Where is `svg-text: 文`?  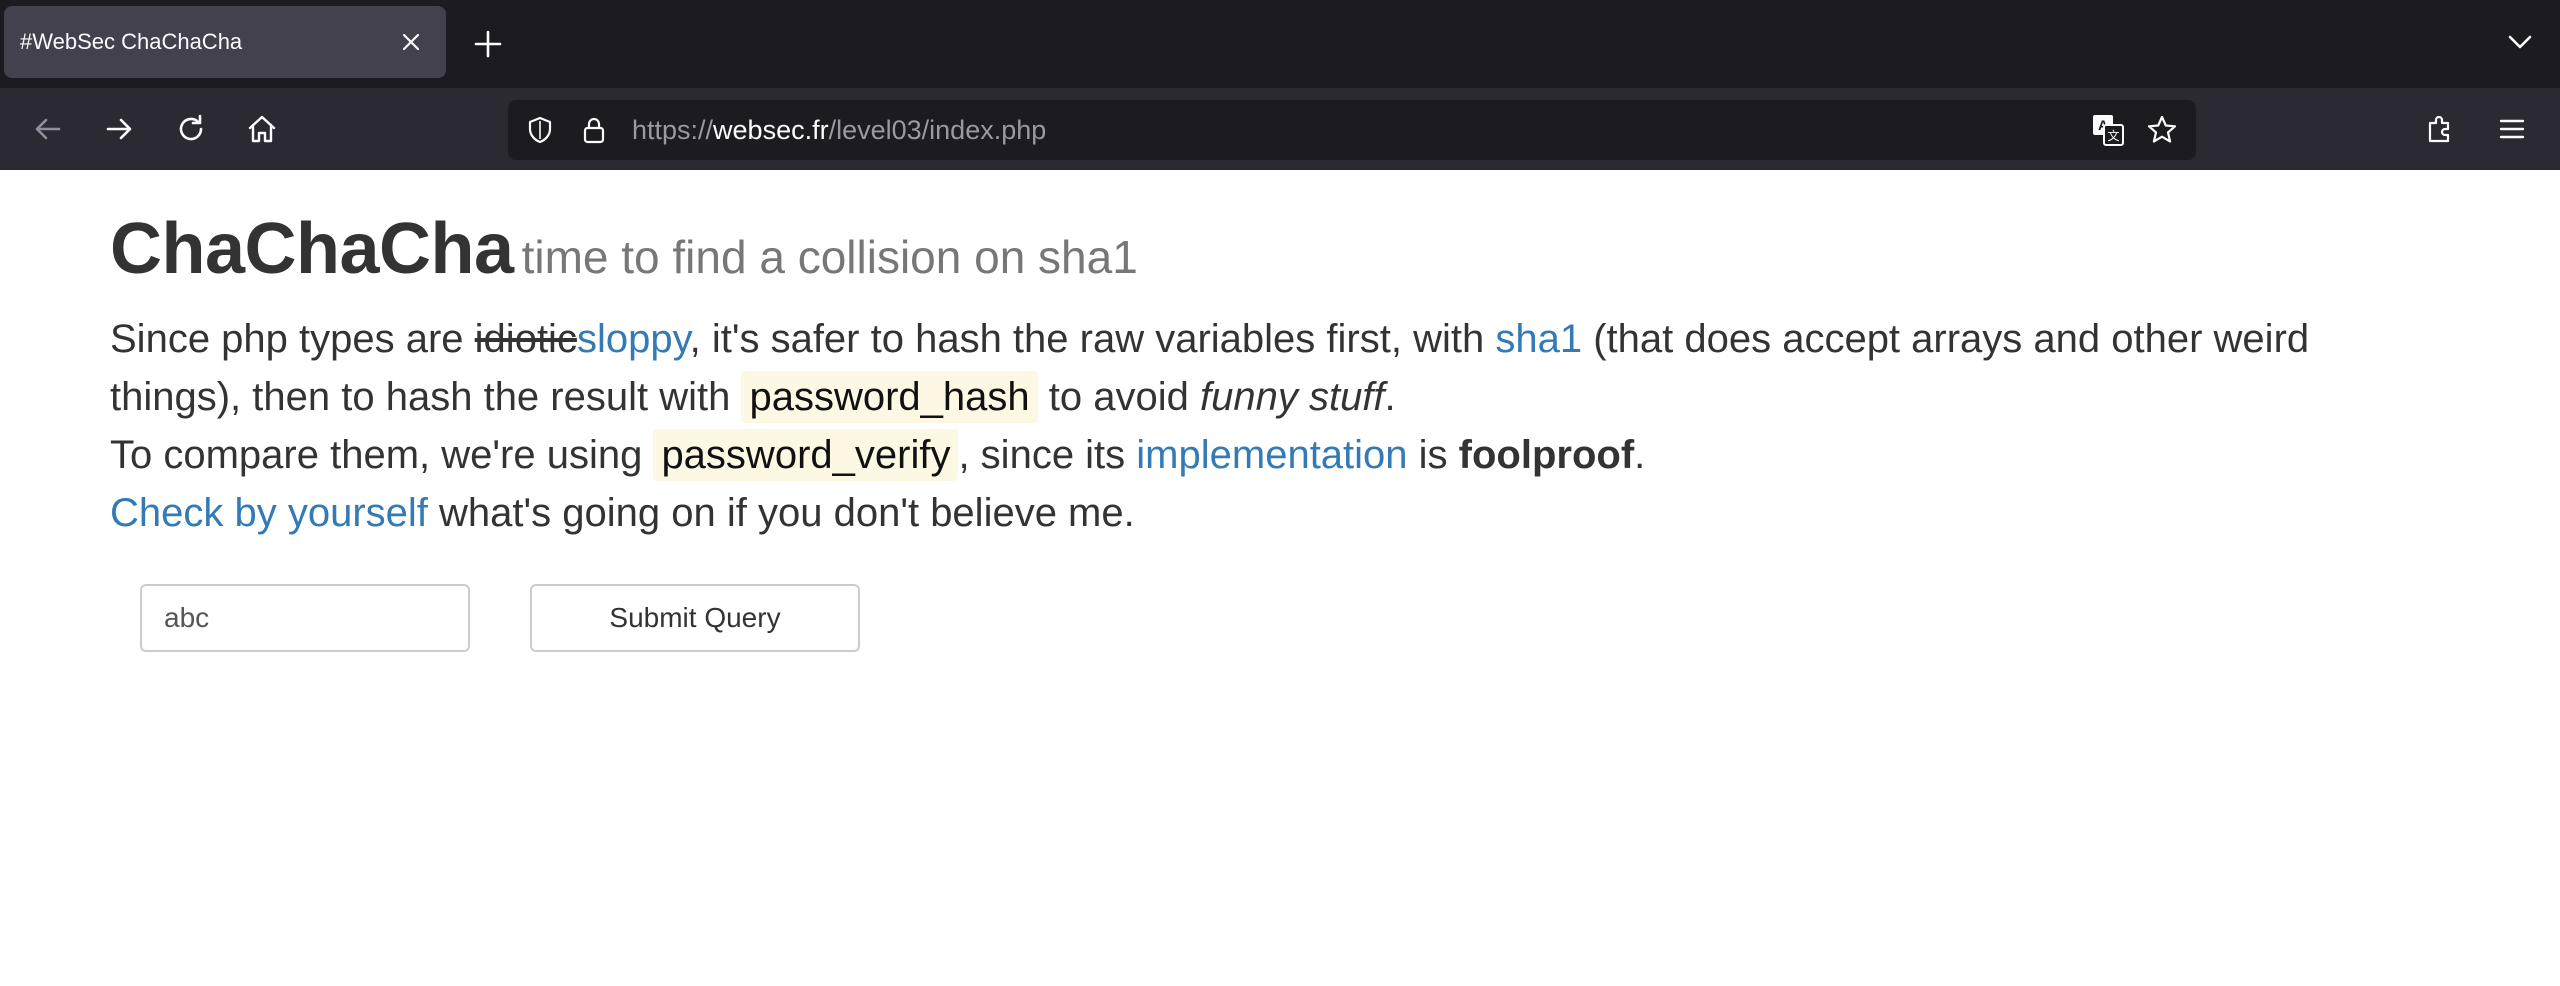
svg-text: 文 is located at coordinates (2113, 135).